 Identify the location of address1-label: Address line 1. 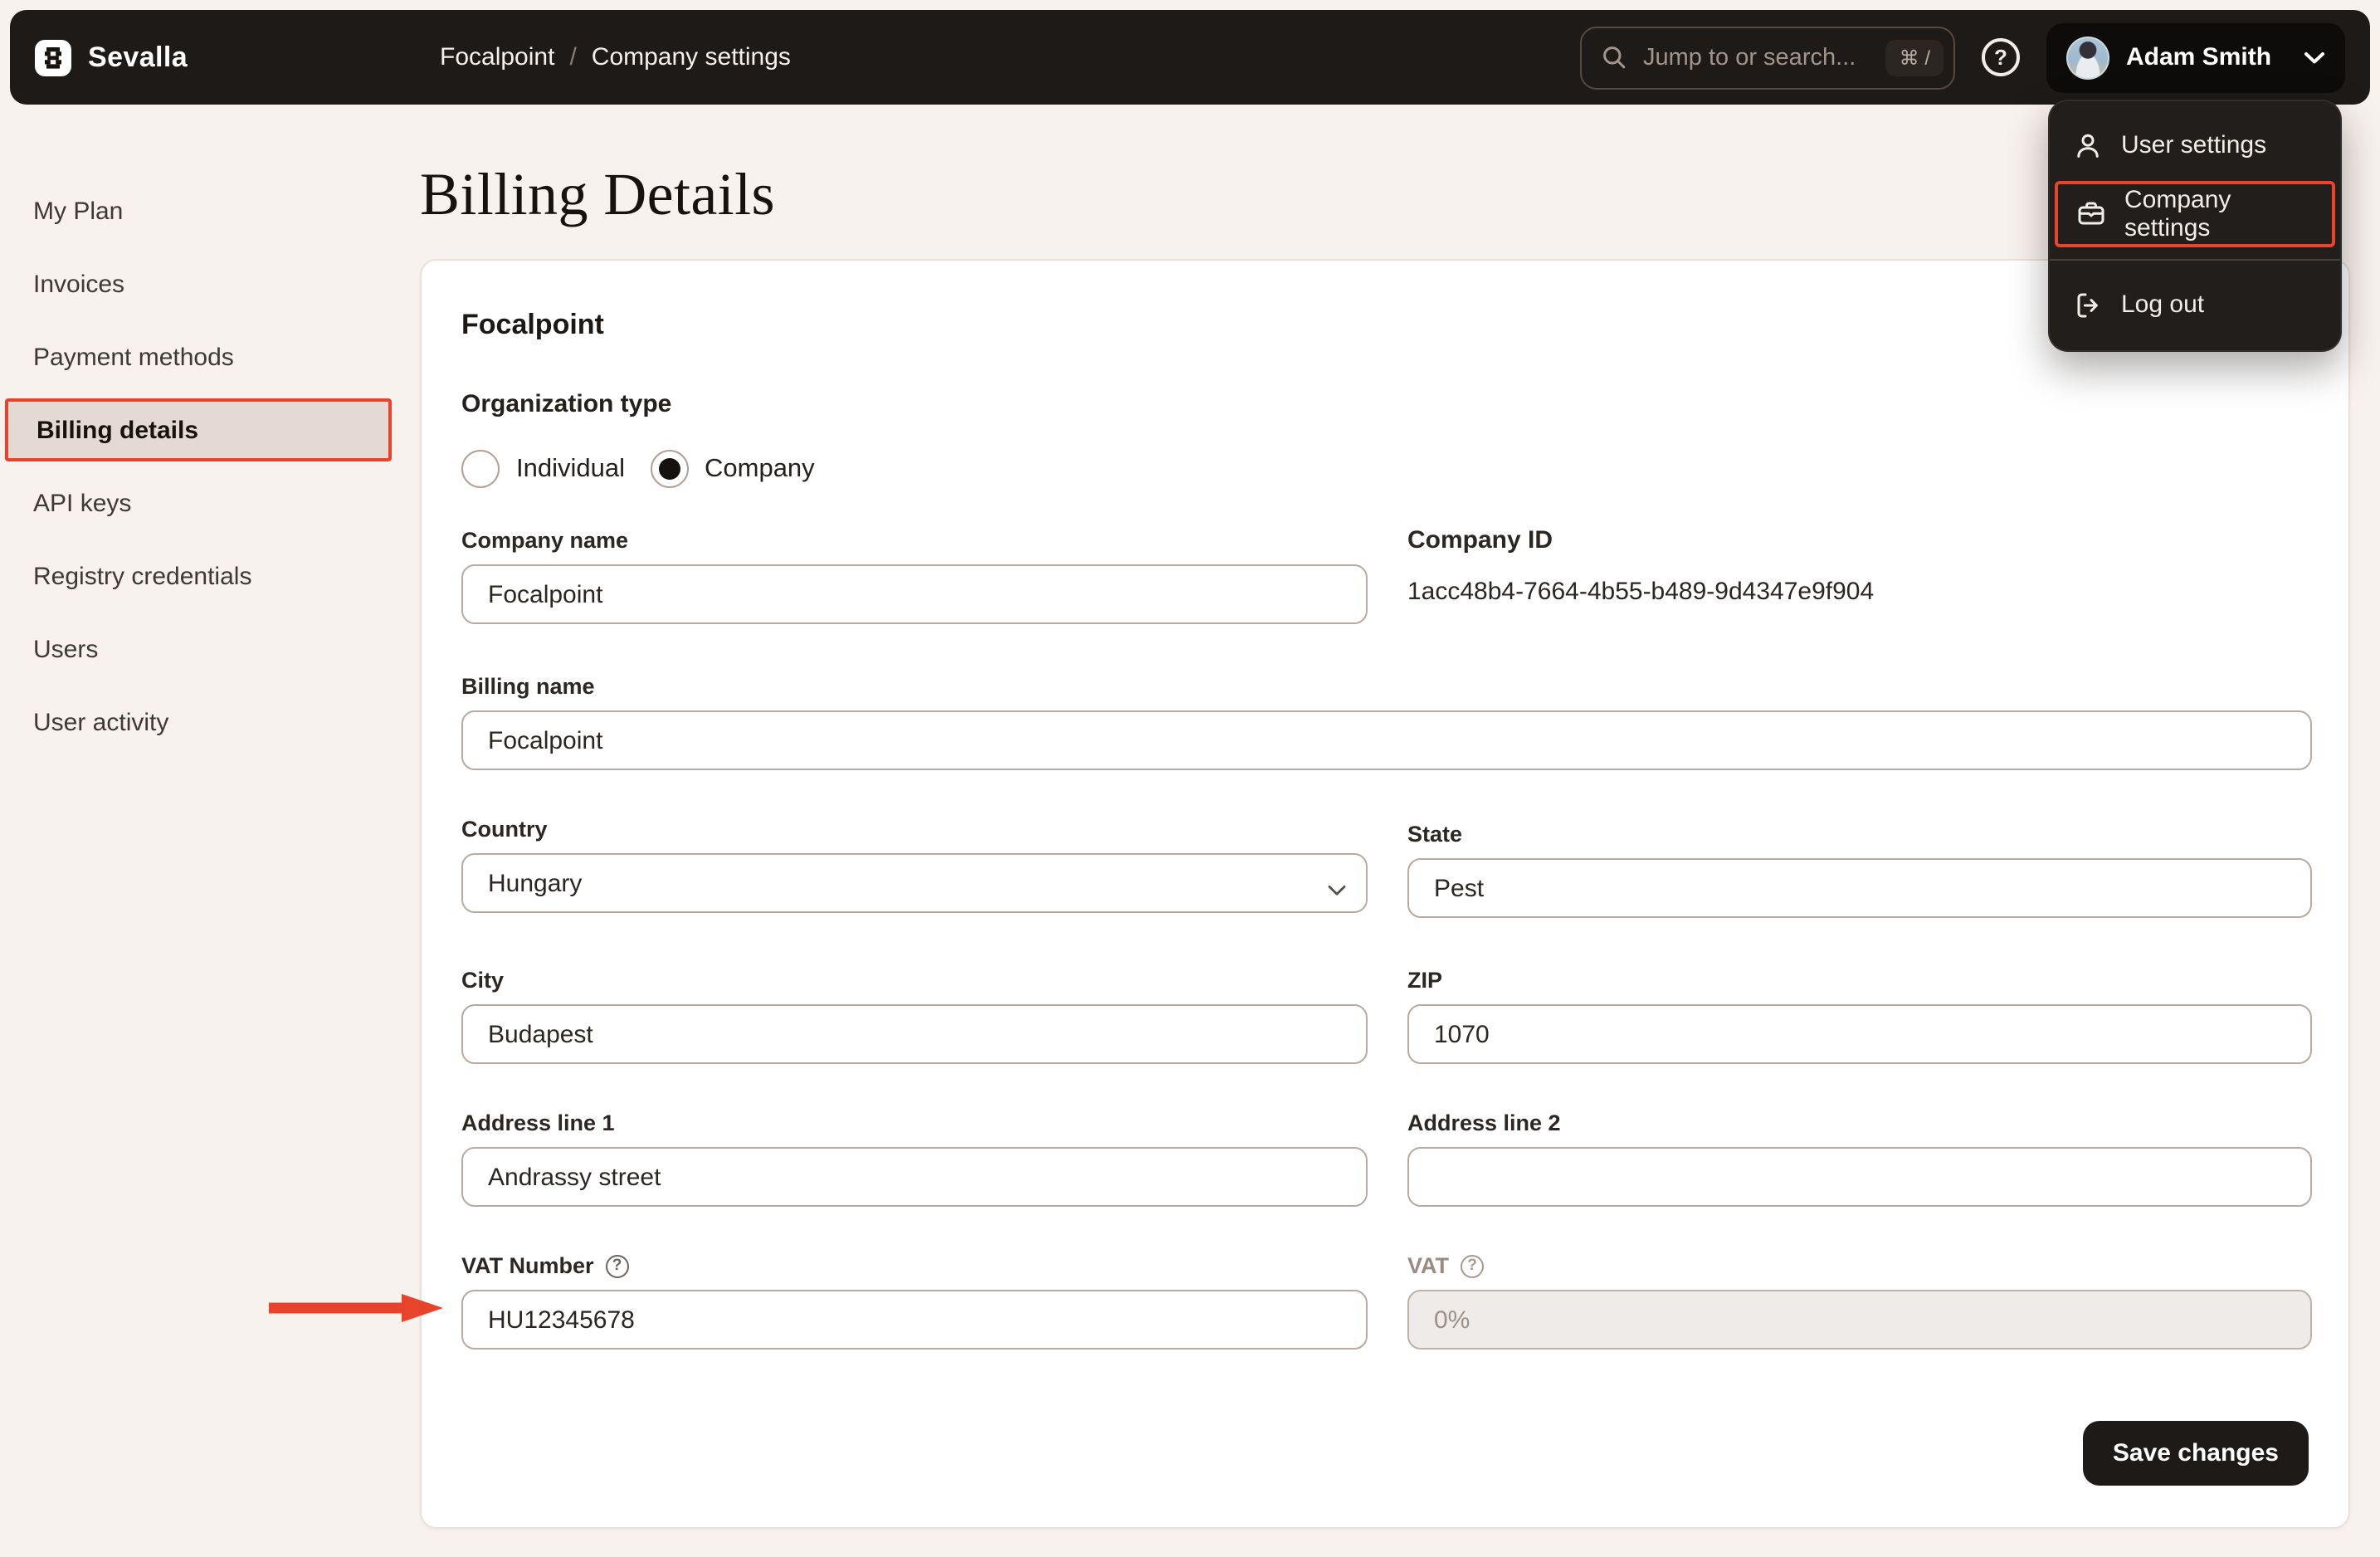
(538, 1122).